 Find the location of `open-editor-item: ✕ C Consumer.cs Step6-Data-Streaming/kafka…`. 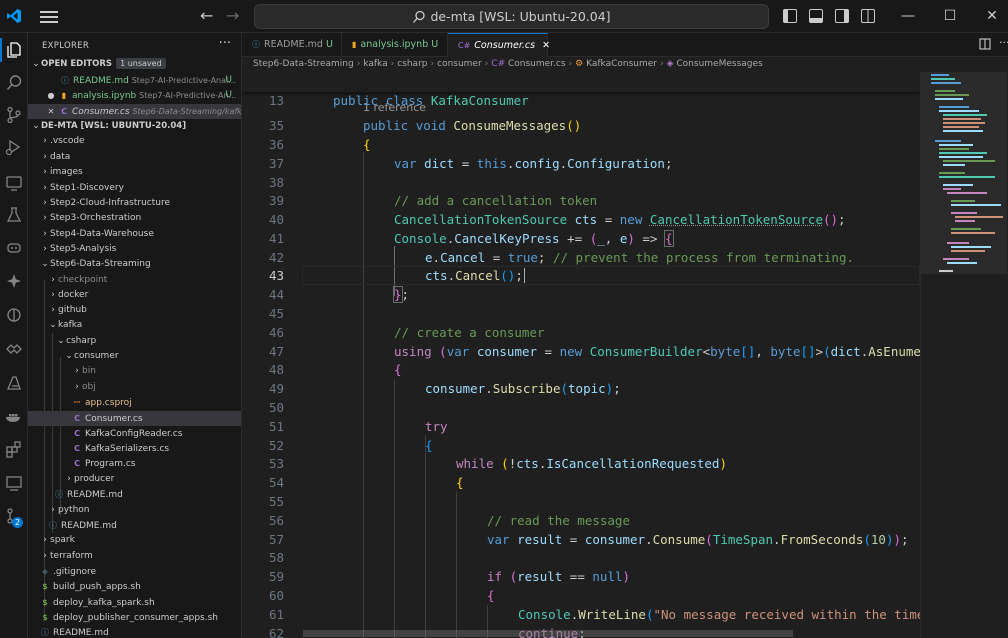

open-editor-item: ✕ C Consumer.cs Step6-Data-Streaming/kafka… is located at coordinates (134, 112).